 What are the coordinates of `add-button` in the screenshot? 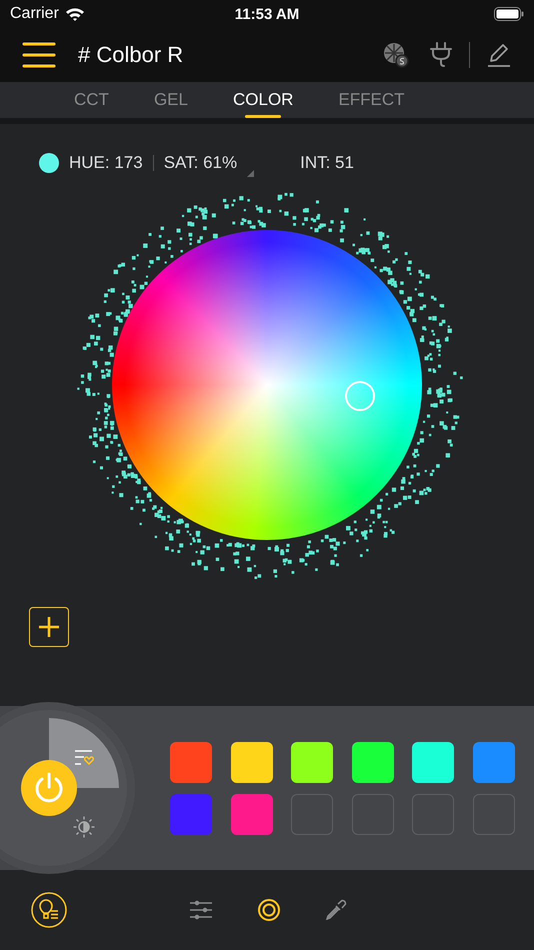 It's located at (49, 627).